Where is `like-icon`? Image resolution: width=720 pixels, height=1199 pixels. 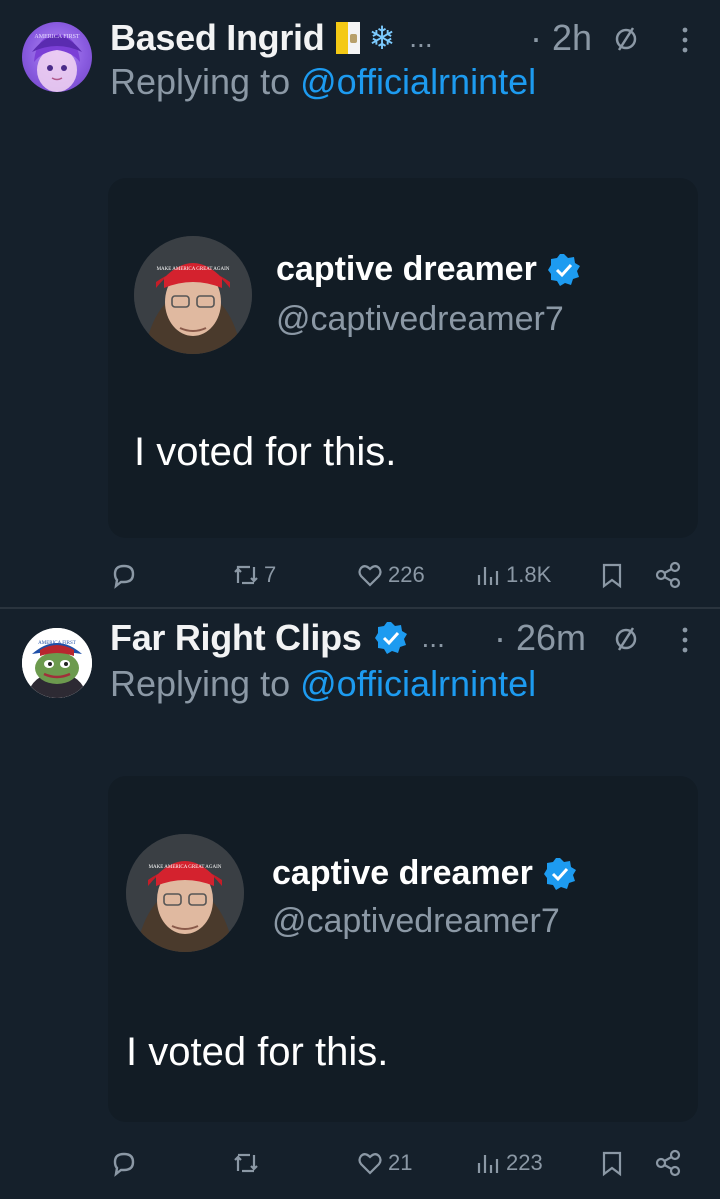
like-icon is located at coordinates (370, 1164).